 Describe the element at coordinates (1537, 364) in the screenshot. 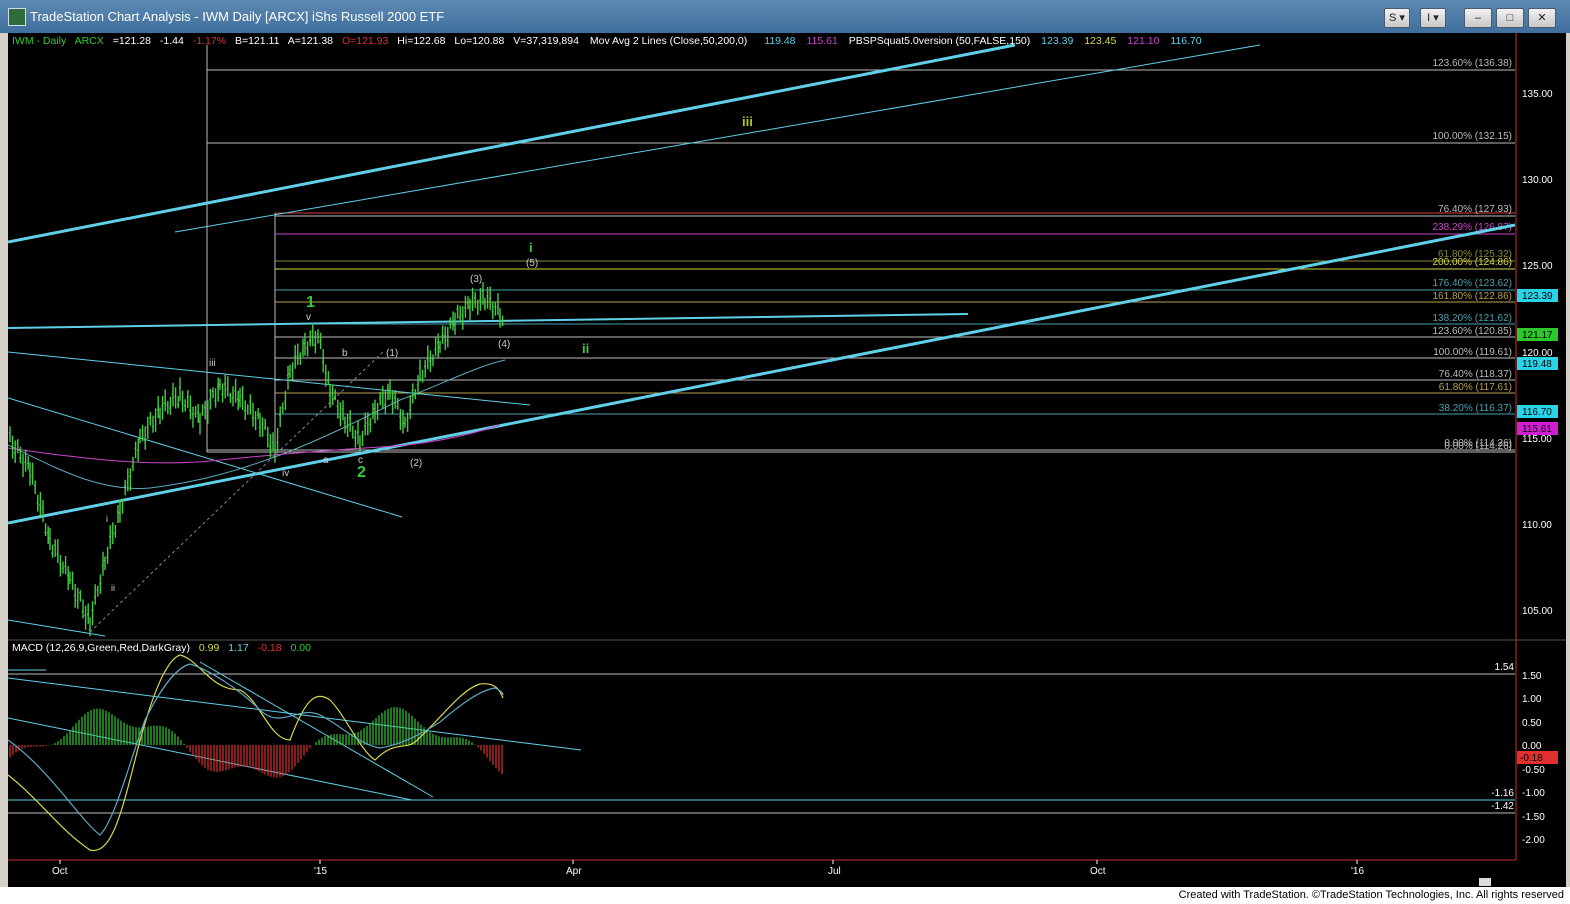

I see `price-marker-label: 119.48` at that location.